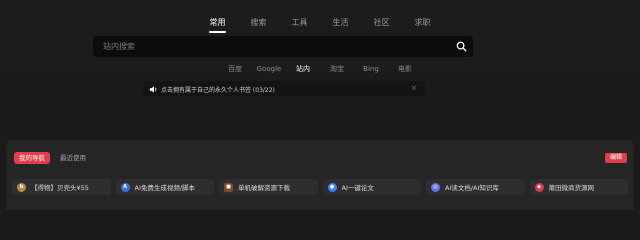 This screenshot has width=640, height=240. Describe the element at coordinates (381, 23) in the screenshot. I see `tab-community: 社区` at that location.